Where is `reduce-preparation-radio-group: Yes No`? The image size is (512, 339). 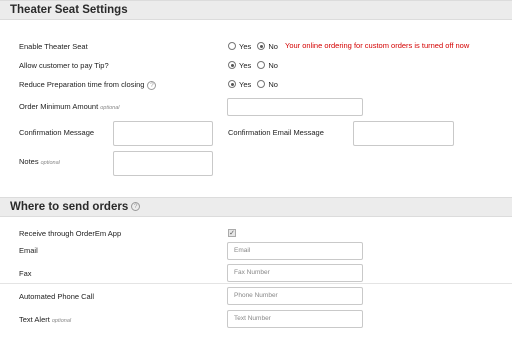
reduce-preparation-radio-group: Yes No is located at coordinates (255, 84).